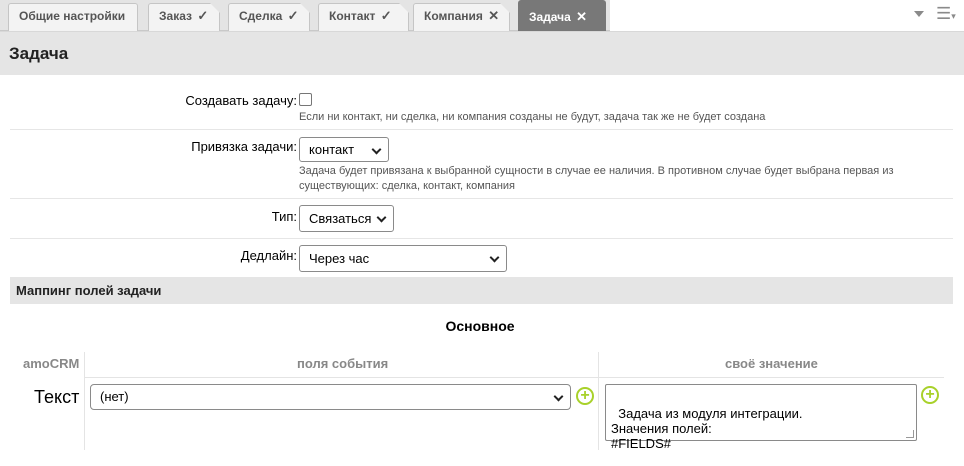 The image size is (964, 466). Describe the element at coordinates (244, 146) in the screenshot. I see `task-binding-label: Привязка задачи:` at that location.